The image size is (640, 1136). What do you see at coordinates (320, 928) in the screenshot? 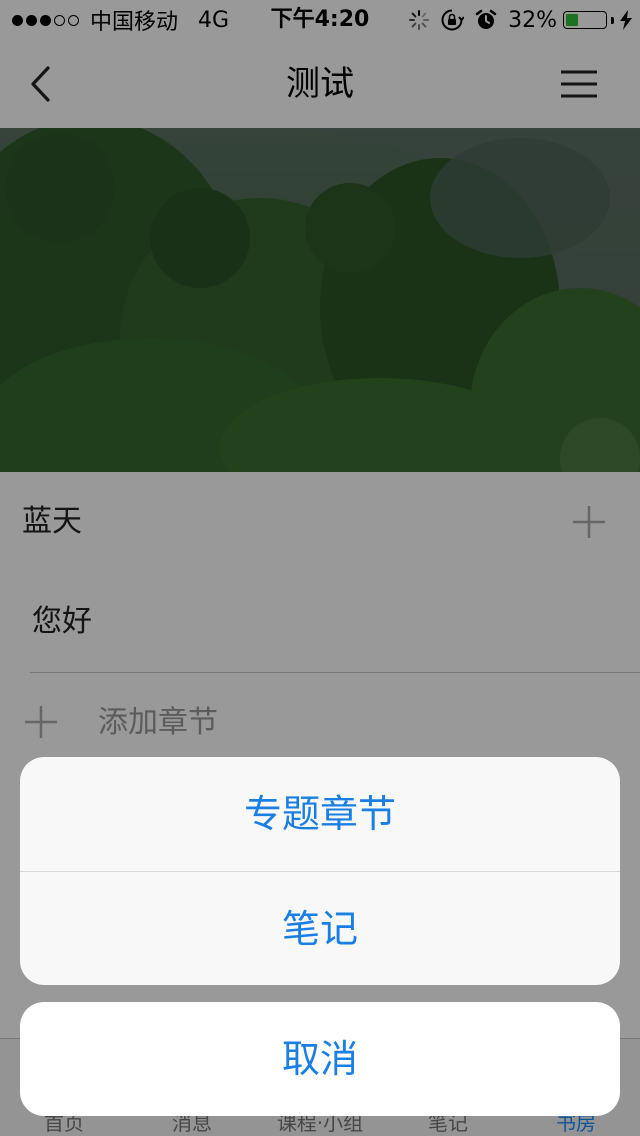
I see `note-button: 笔记` at bounding box center [320, 928].